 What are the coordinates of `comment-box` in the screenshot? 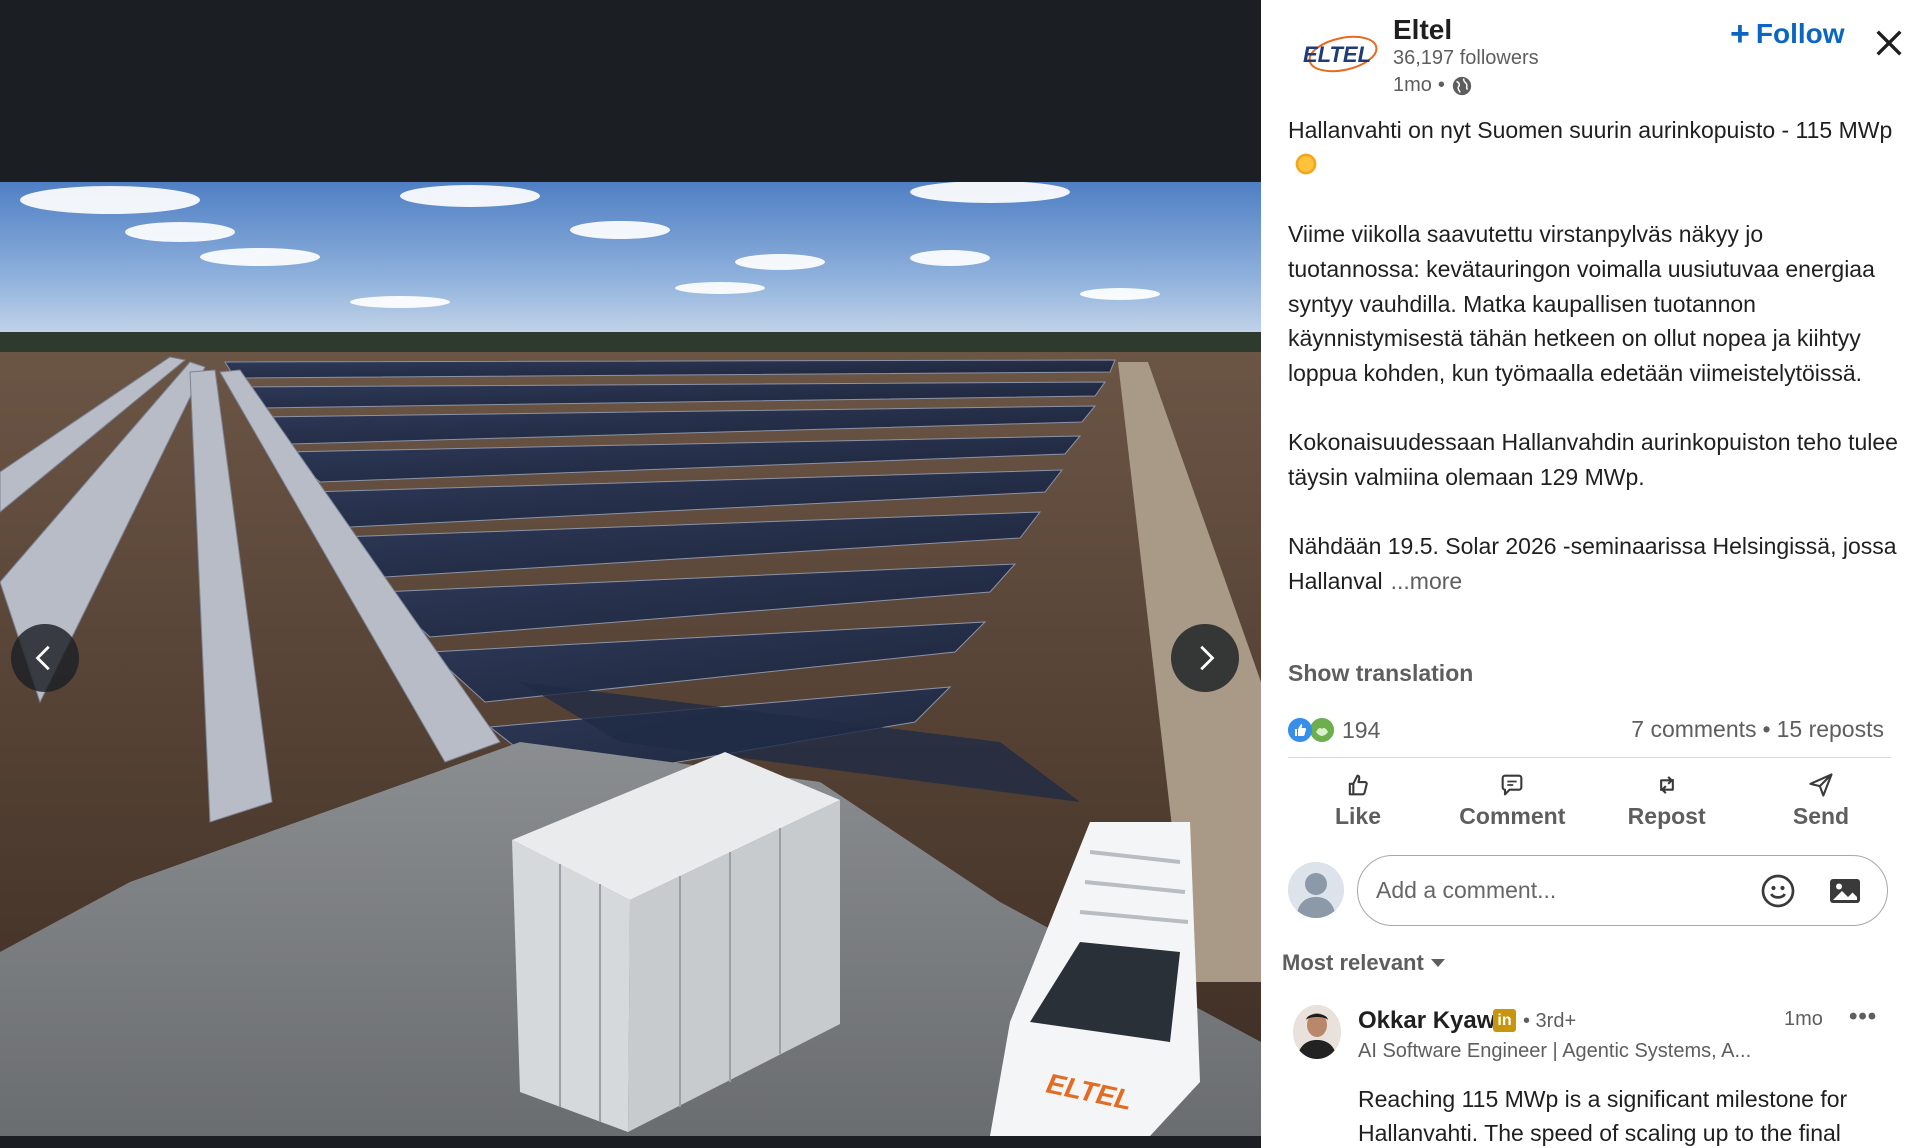 It's located at (1622, 890).